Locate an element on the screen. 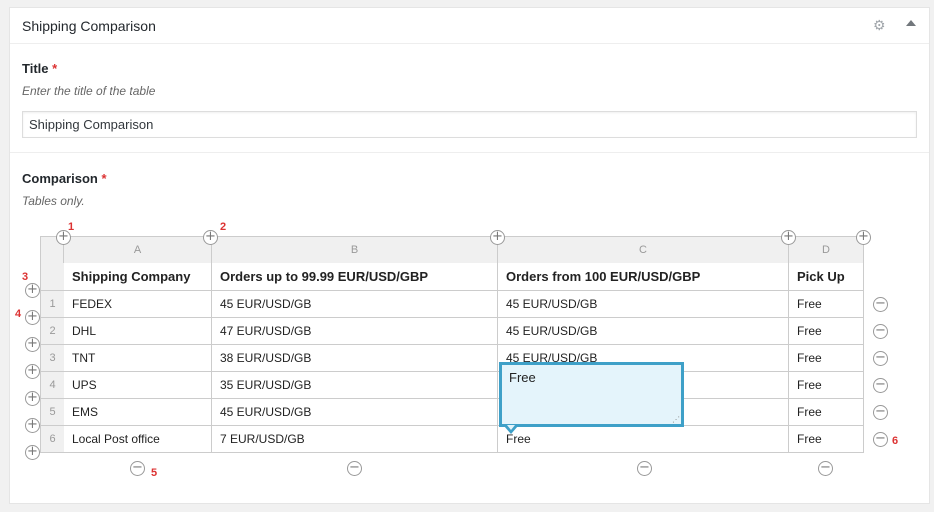  panel-title: Shipping Comparison is located at coordinates (89, 26).